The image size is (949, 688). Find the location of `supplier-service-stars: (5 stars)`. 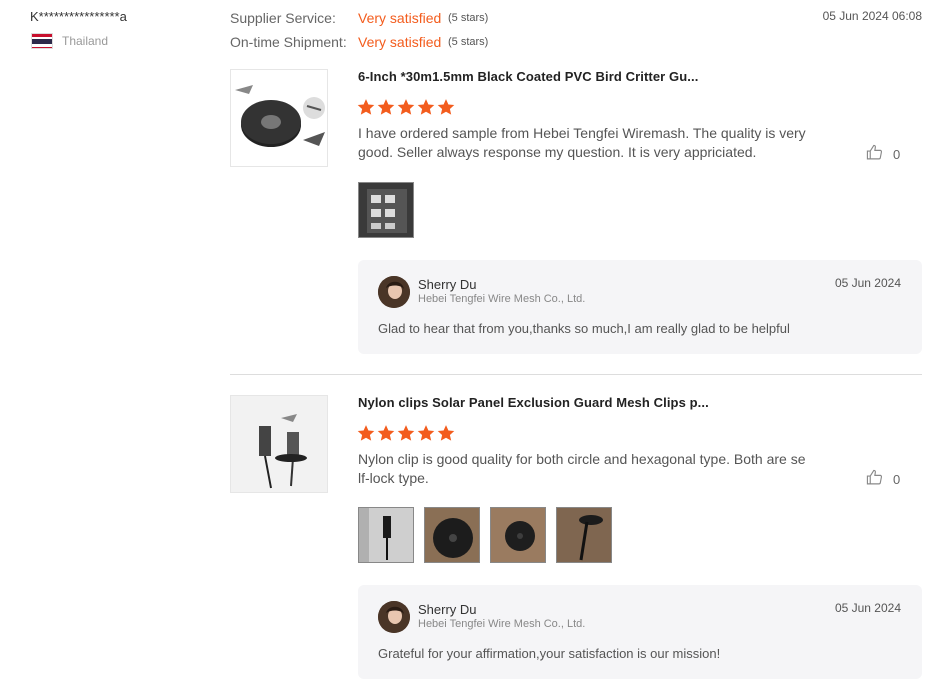

supplier-service-stars: (5 stars) is located at coordinates (468, 18).